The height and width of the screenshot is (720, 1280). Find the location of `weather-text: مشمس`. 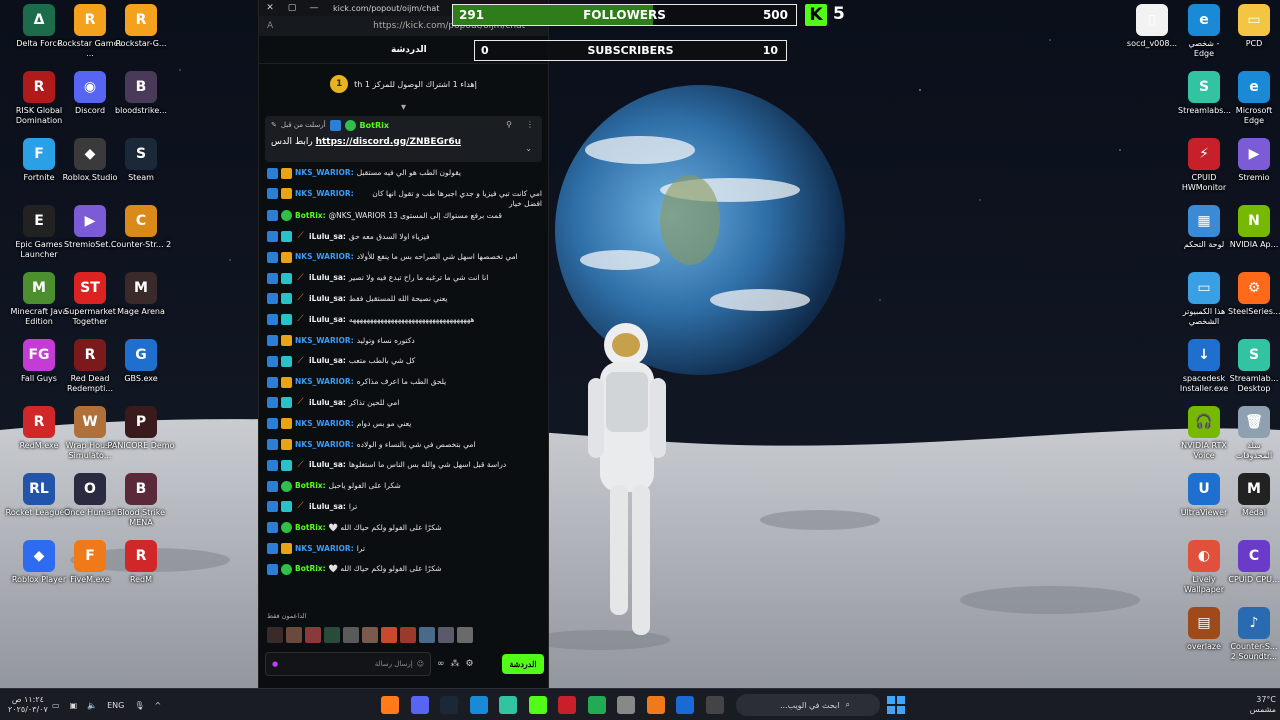

weather-text: مشمس is located at coordinates (1263, 710).